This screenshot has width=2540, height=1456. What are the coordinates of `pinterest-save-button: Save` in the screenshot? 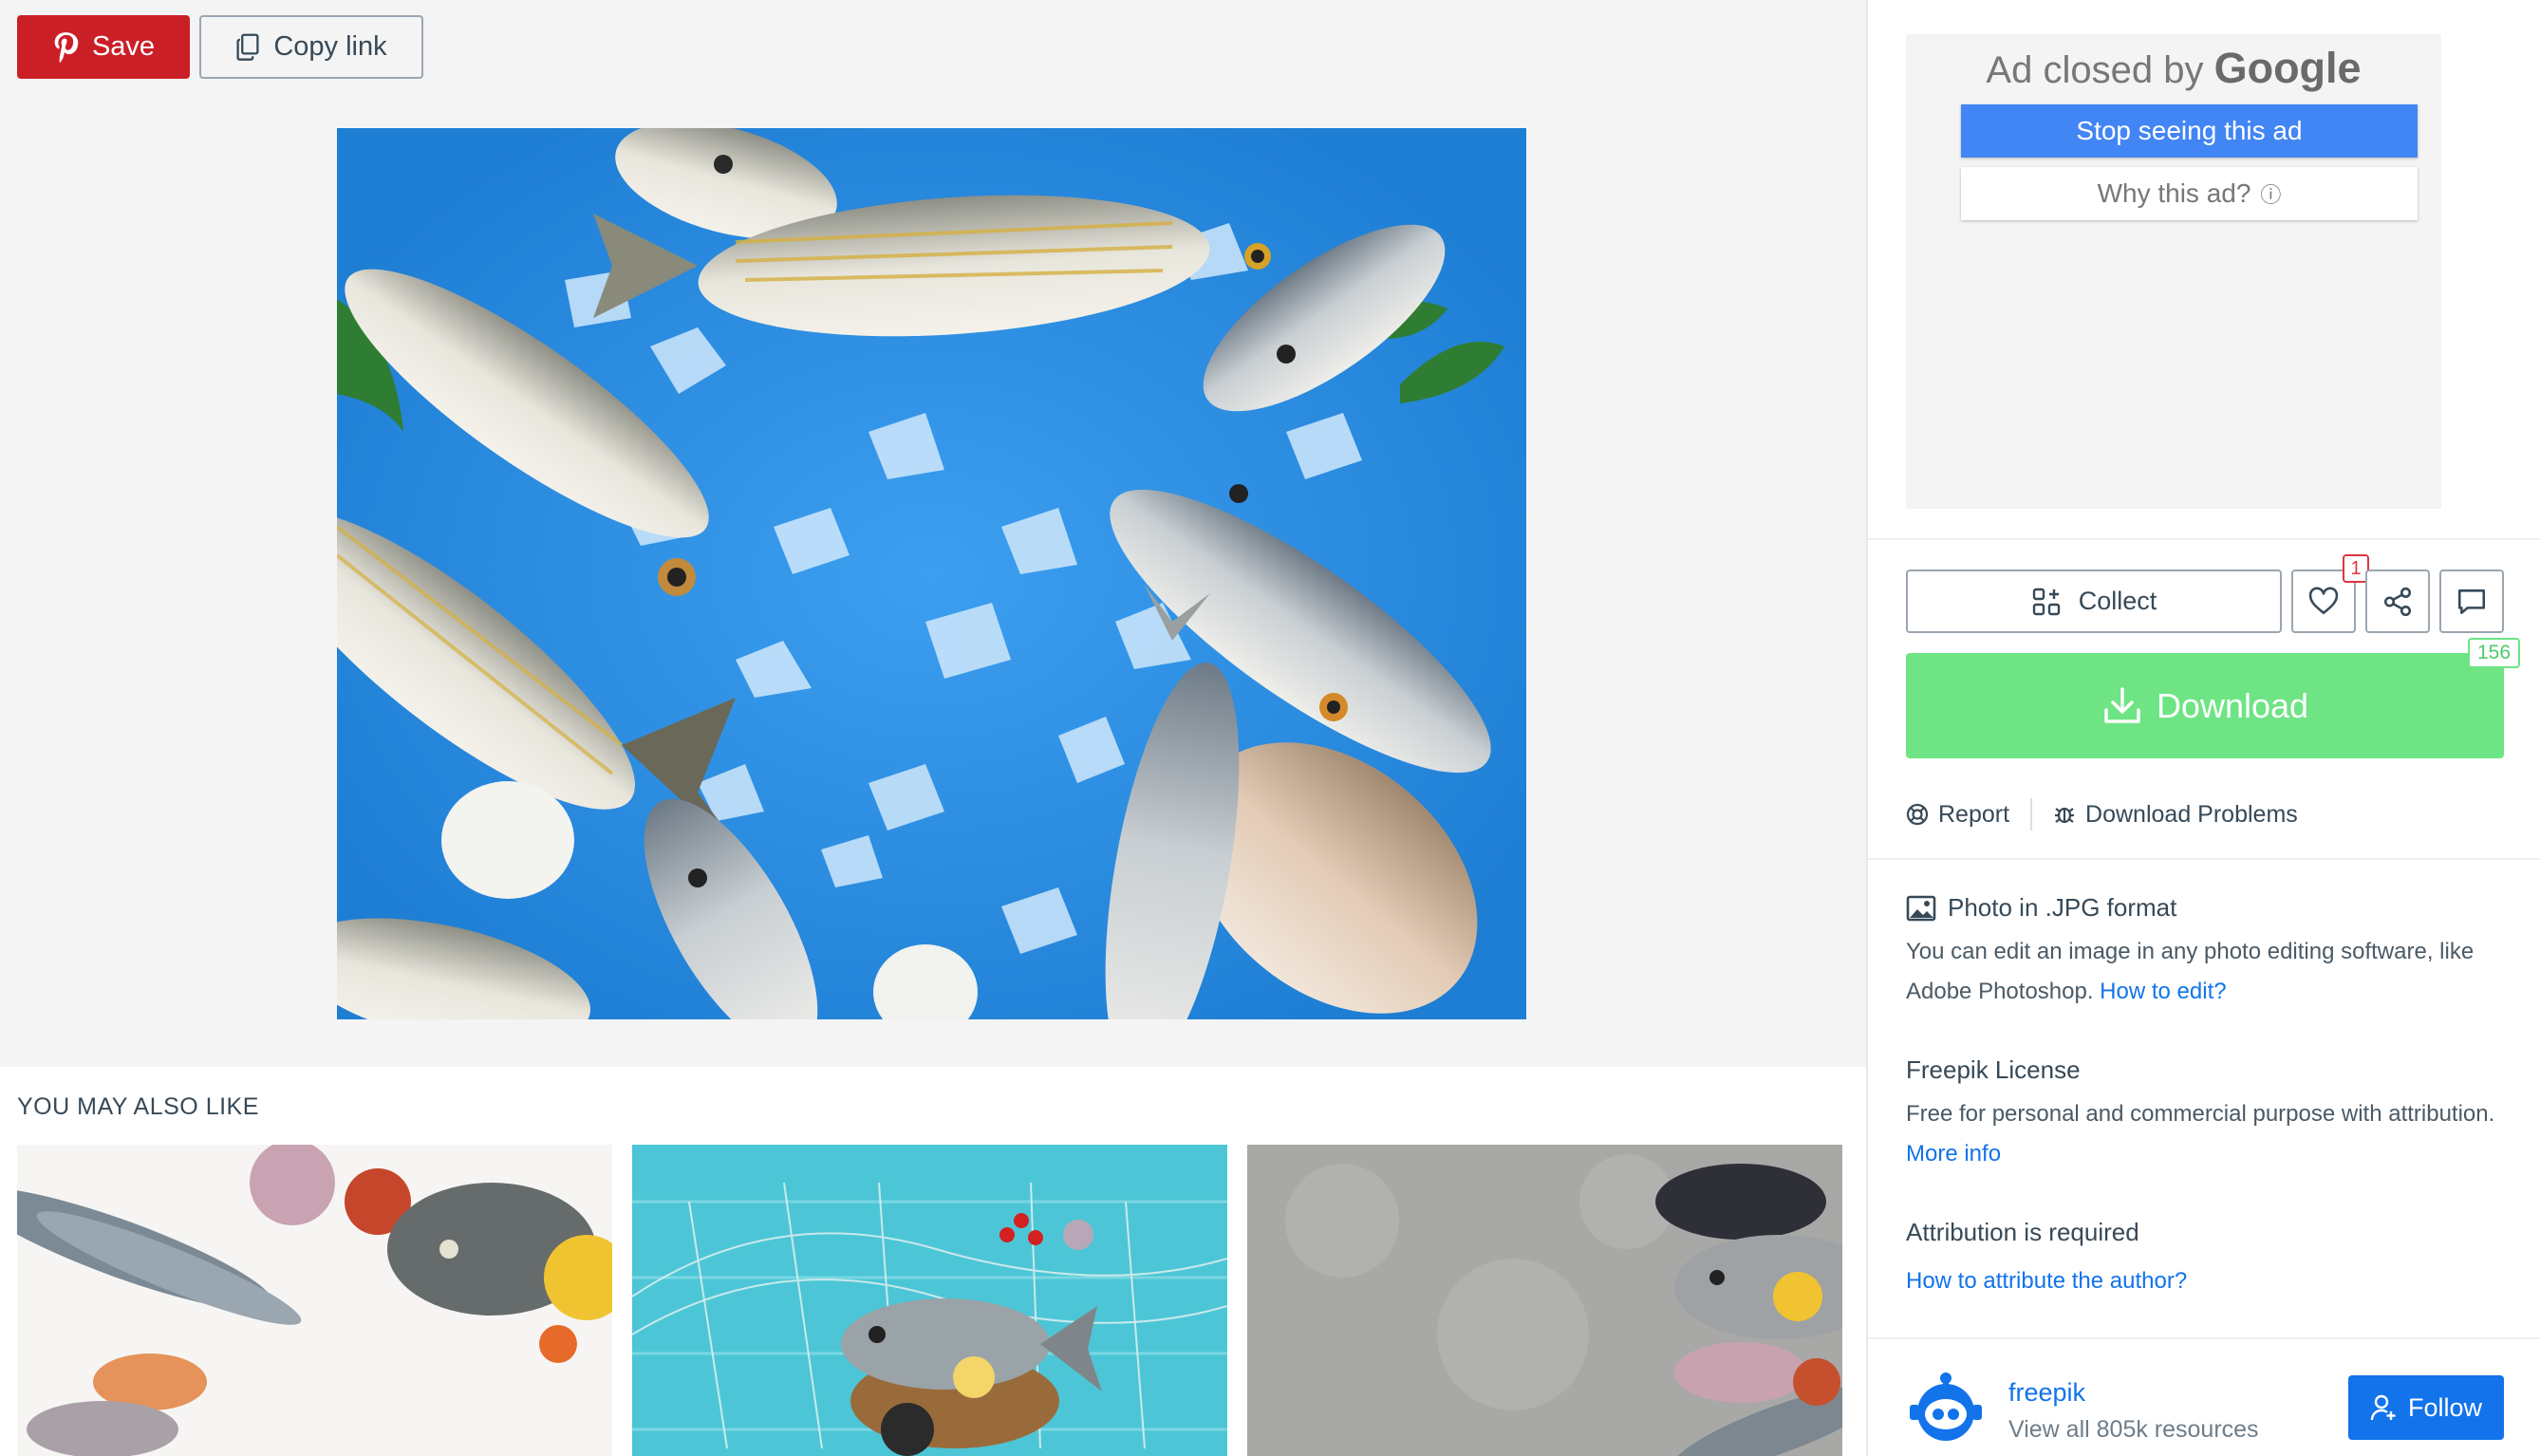 It's located at (103, 47).